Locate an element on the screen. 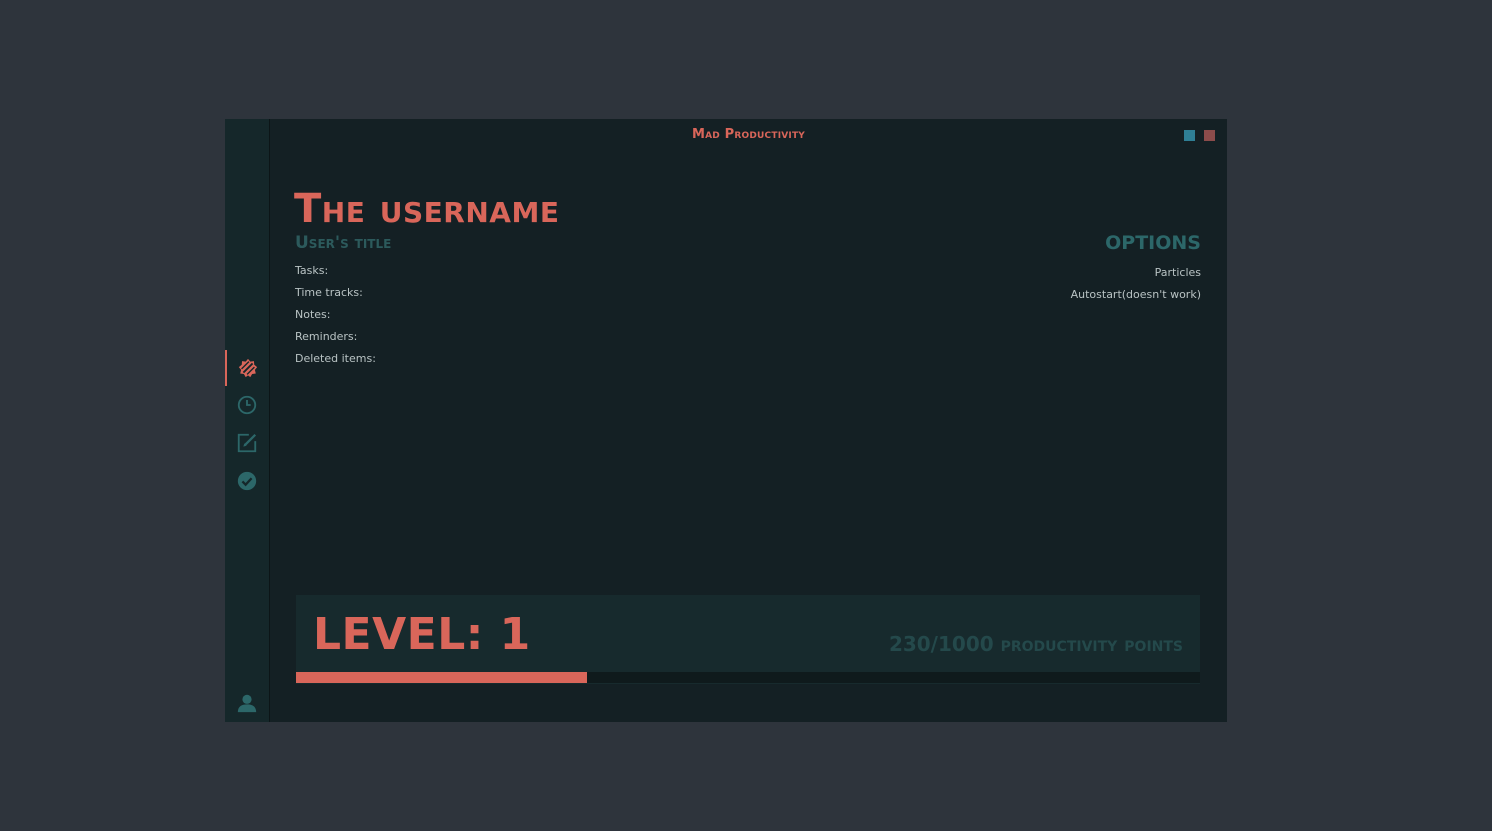  option-autostart: Autostart(doesn't work) is located at coordinates (1136, 298).